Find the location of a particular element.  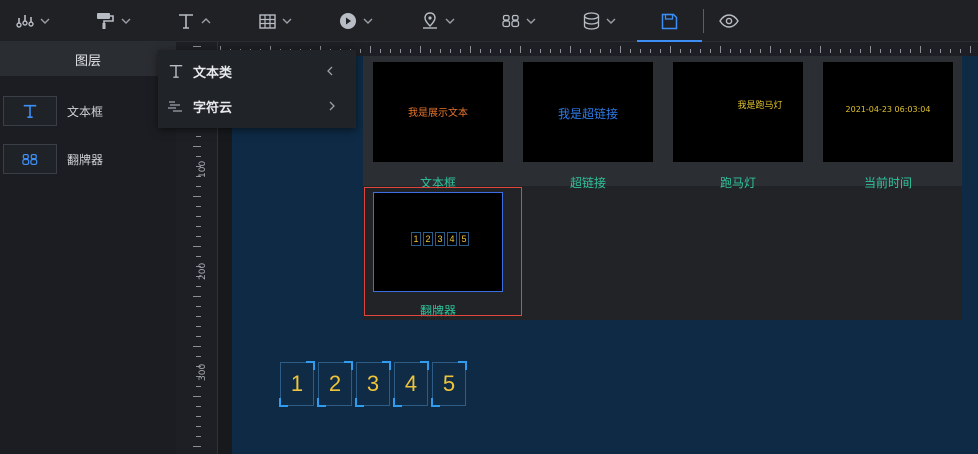

ruler-label-300: 300 is located at coordinates (203, 372).